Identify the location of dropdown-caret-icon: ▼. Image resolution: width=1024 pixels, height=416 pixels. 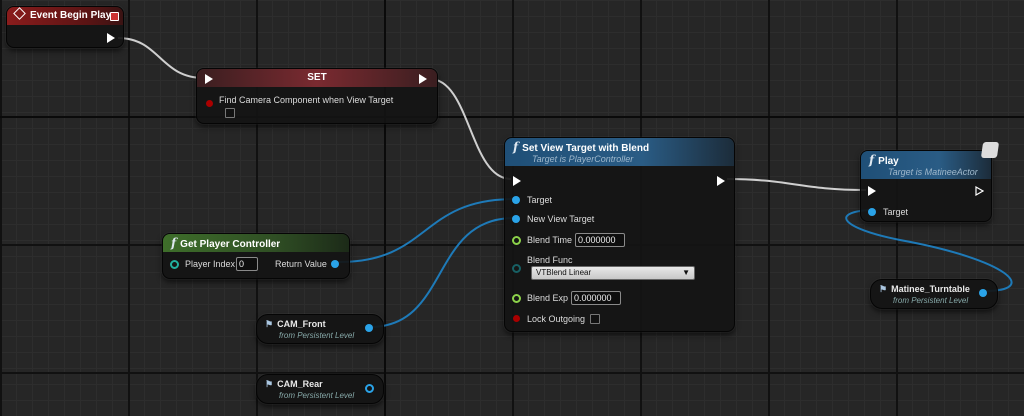
(686, 272).